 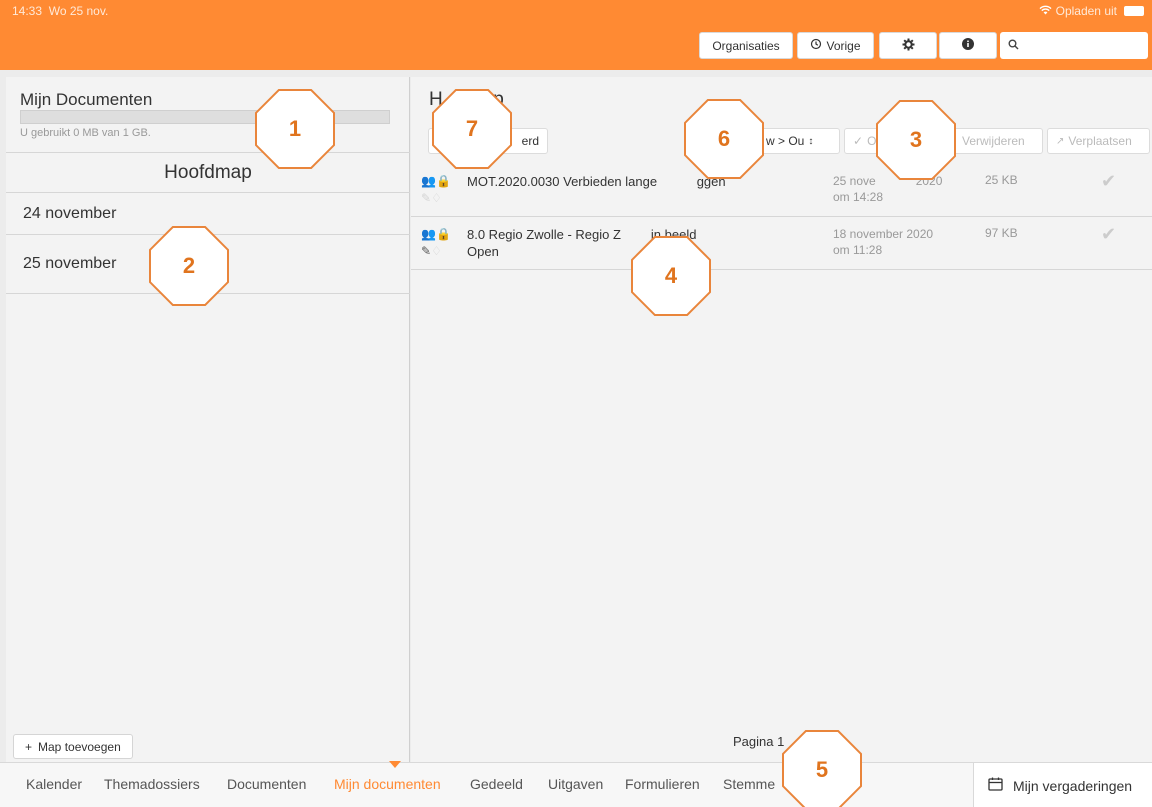 I want to click on callout-number: 7, so click(x=472, y=129).